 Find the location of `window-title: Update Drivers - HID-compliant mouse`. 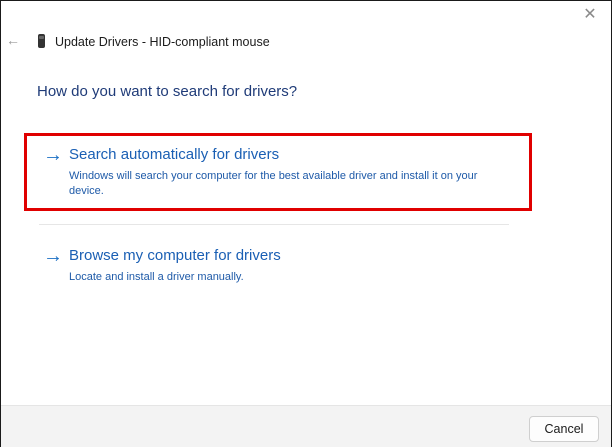

window-title: Update Drivers - HID-compliant mouse is located at coordinates (162, 42).